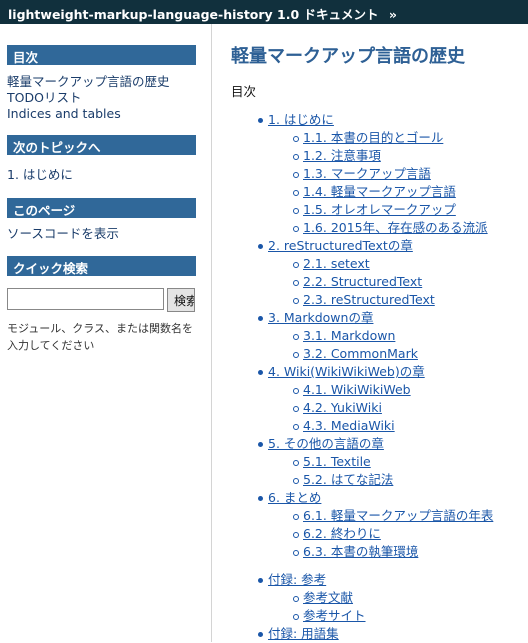  I want to click on toc-section-link: 3.2. CommonMark, so click(360, 354).